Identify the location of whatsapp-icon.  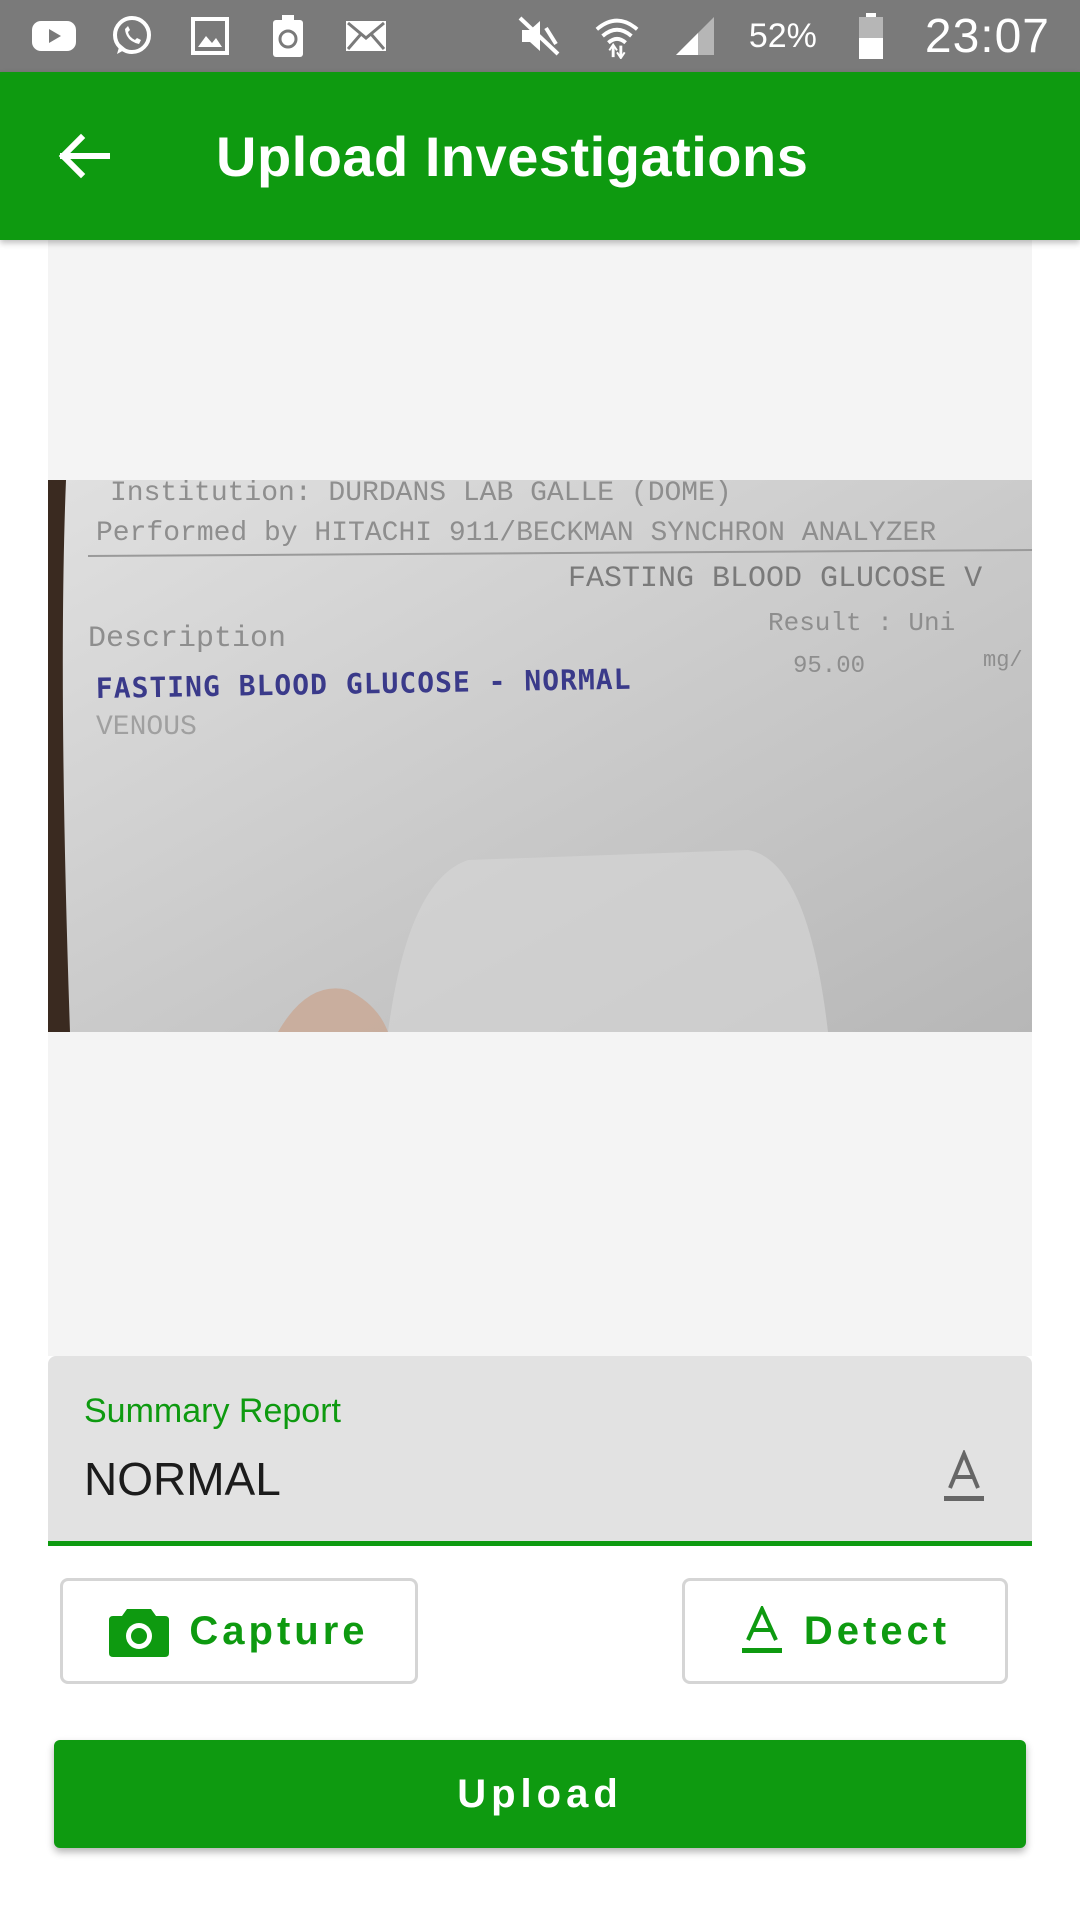
(132, 36).